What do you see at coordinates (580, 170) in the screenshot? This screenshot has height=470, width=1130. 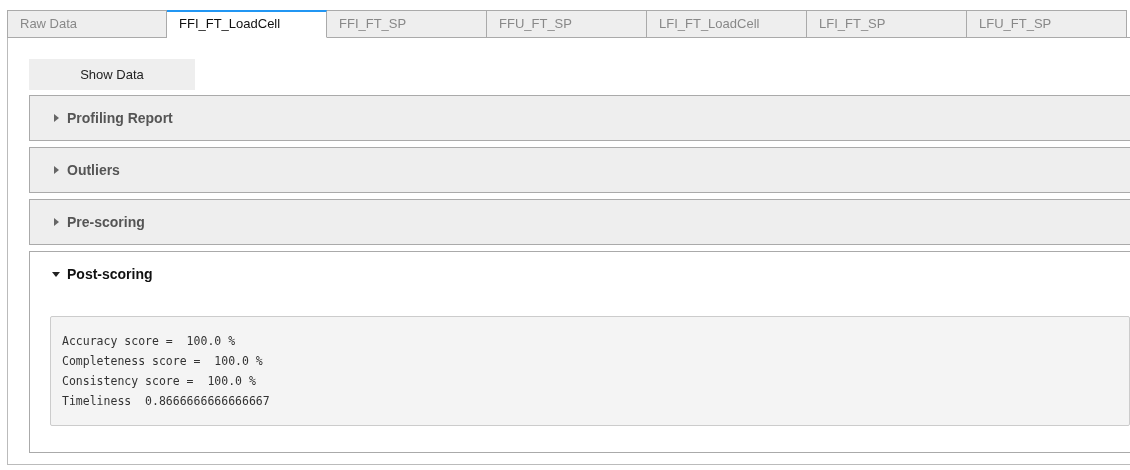 I see `accordion-header: Outliers` at bounding box center [580, 170].